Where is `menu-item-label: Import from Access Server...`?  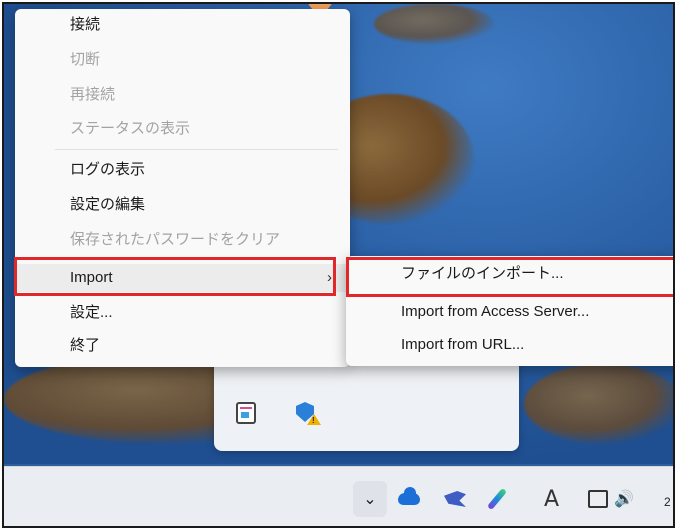
menu-item-label: Import from Access Server... is located at coordinates (495, 311).